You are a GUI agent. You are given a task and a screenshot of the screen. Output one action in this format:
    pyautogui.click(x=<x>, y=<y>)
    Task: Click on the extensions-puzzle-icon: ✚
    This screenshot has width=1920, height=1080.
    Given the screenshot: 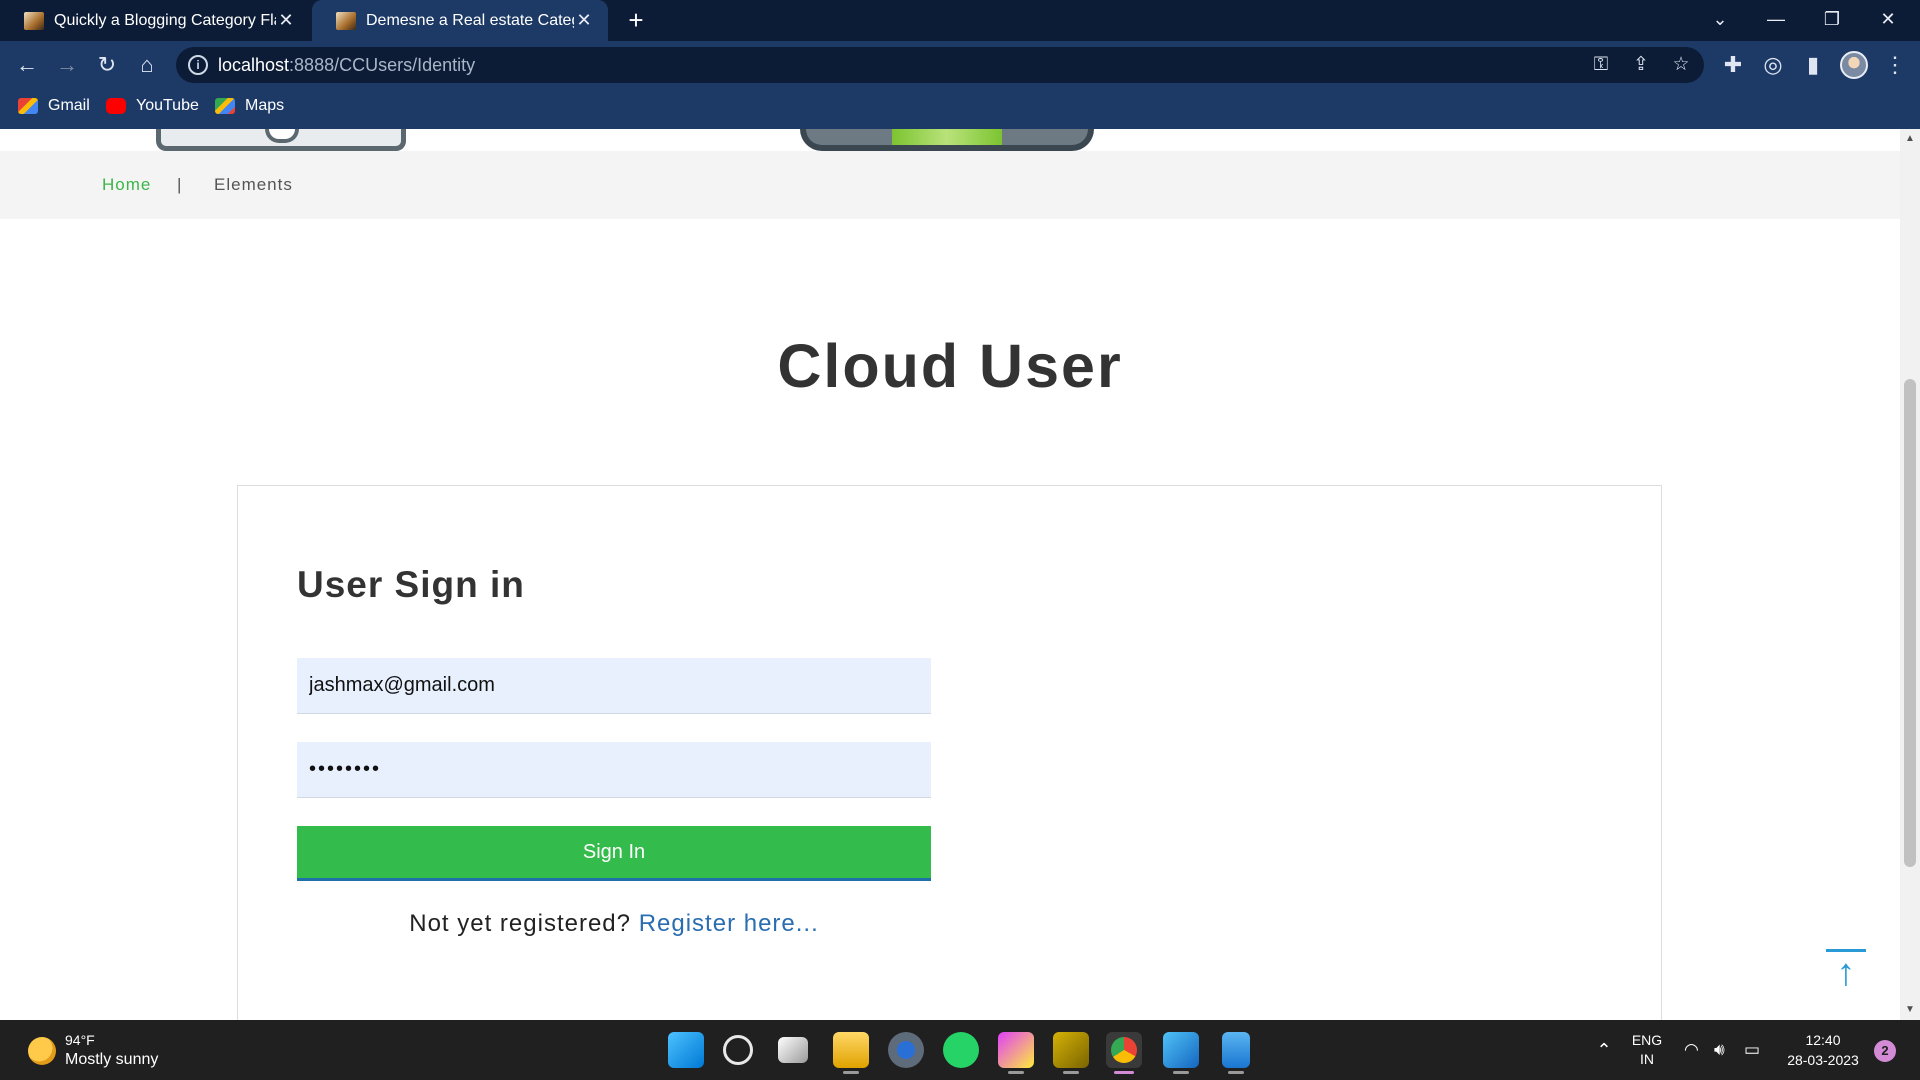 What is the action you would take?
    pyautogui.click(x=1733, y=65)
    